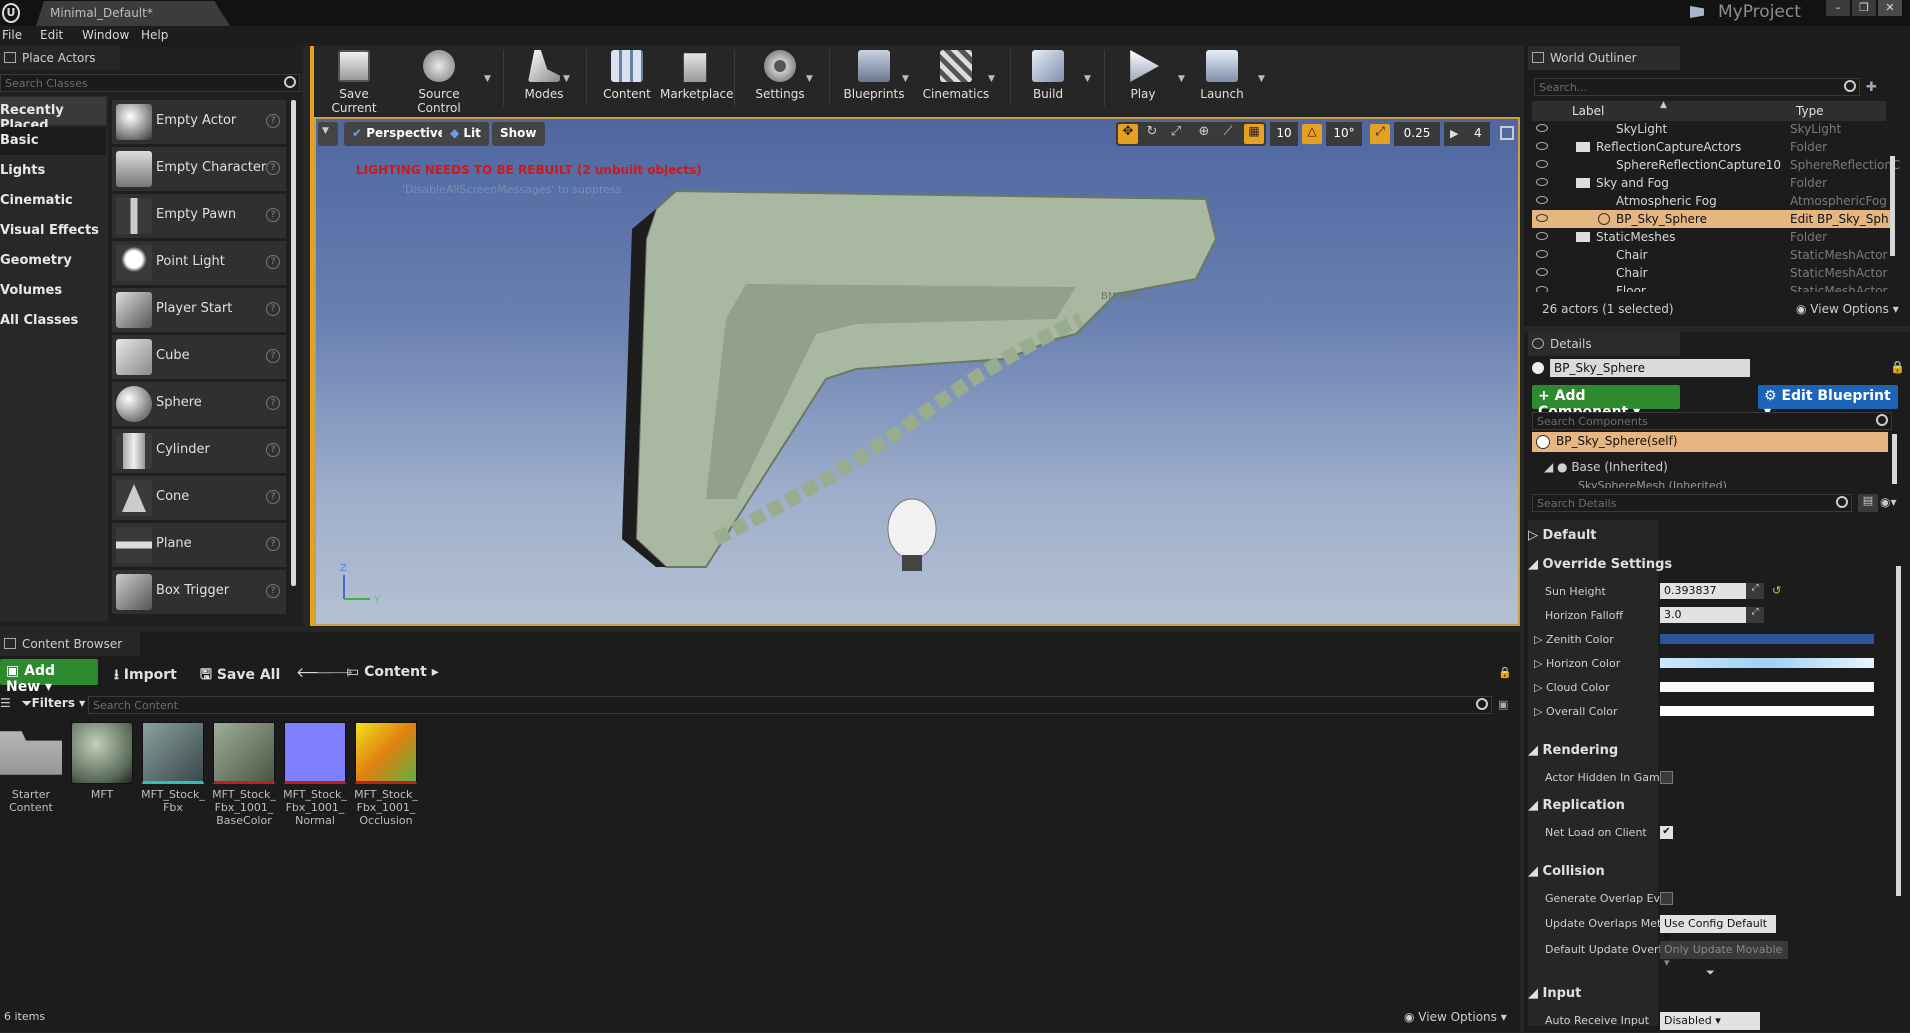 This screenshot has width=1910, height=1033. What do you see at coordinates (1708, 805) in the screenshot?
I see `section-replication: ◢ Replication` at bounding box center [1708, 805].